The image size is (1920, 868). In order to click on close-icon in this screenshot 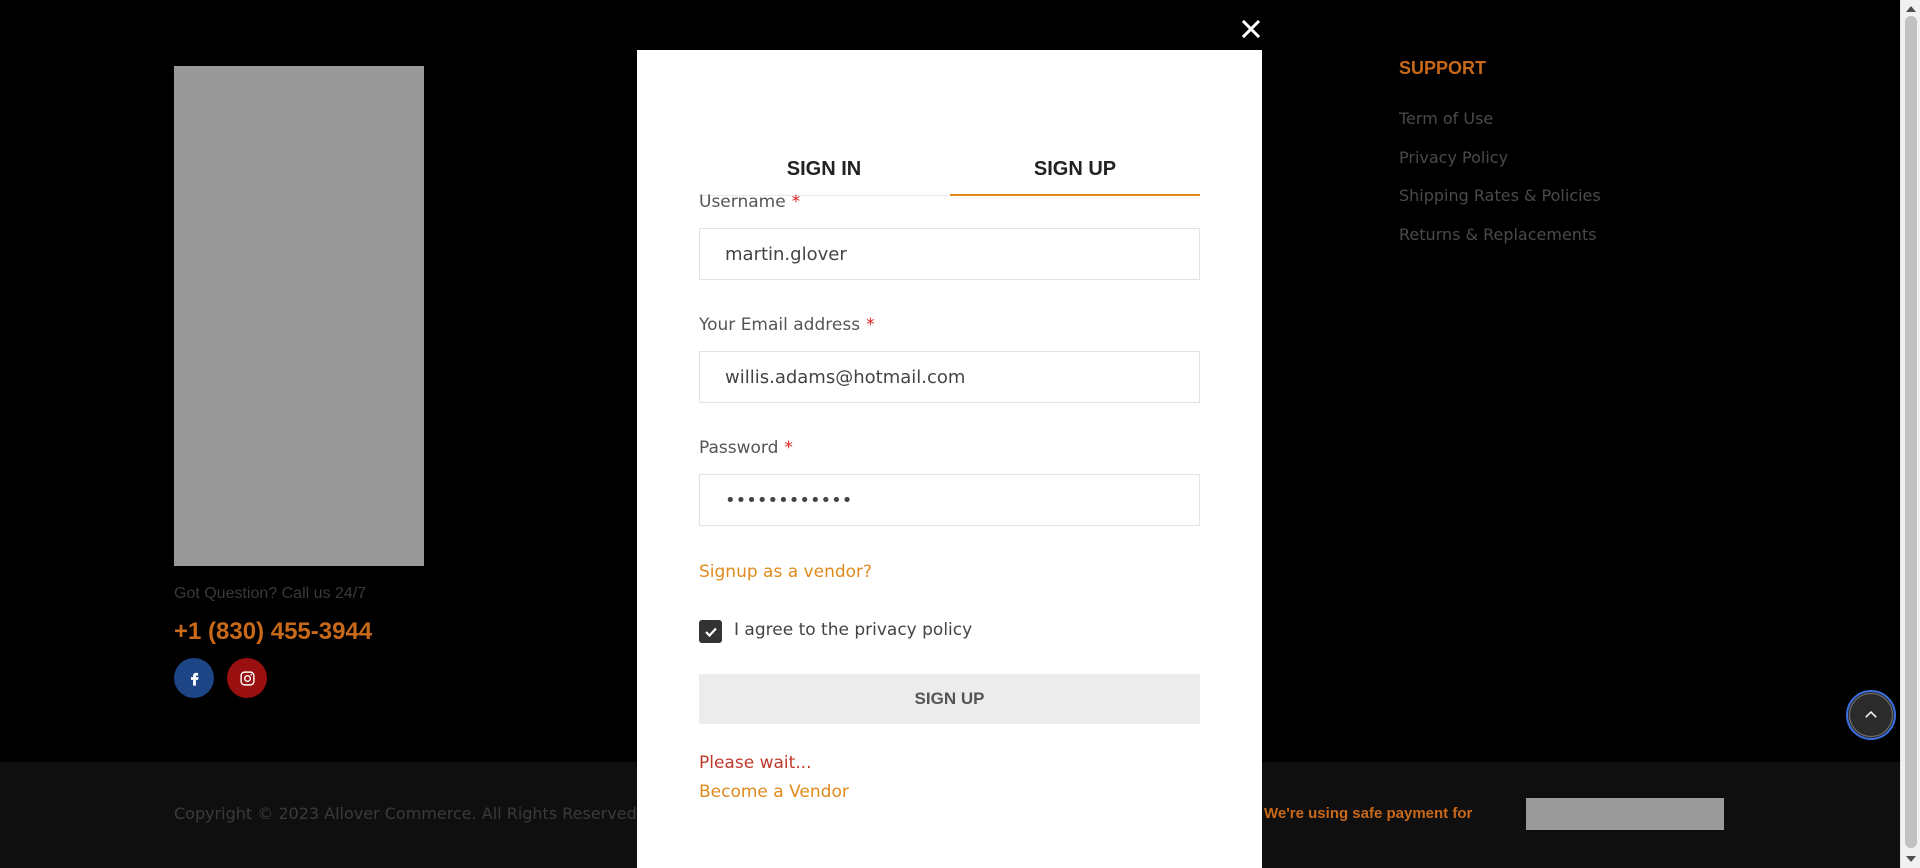, I will do `click(1251, 29)`.